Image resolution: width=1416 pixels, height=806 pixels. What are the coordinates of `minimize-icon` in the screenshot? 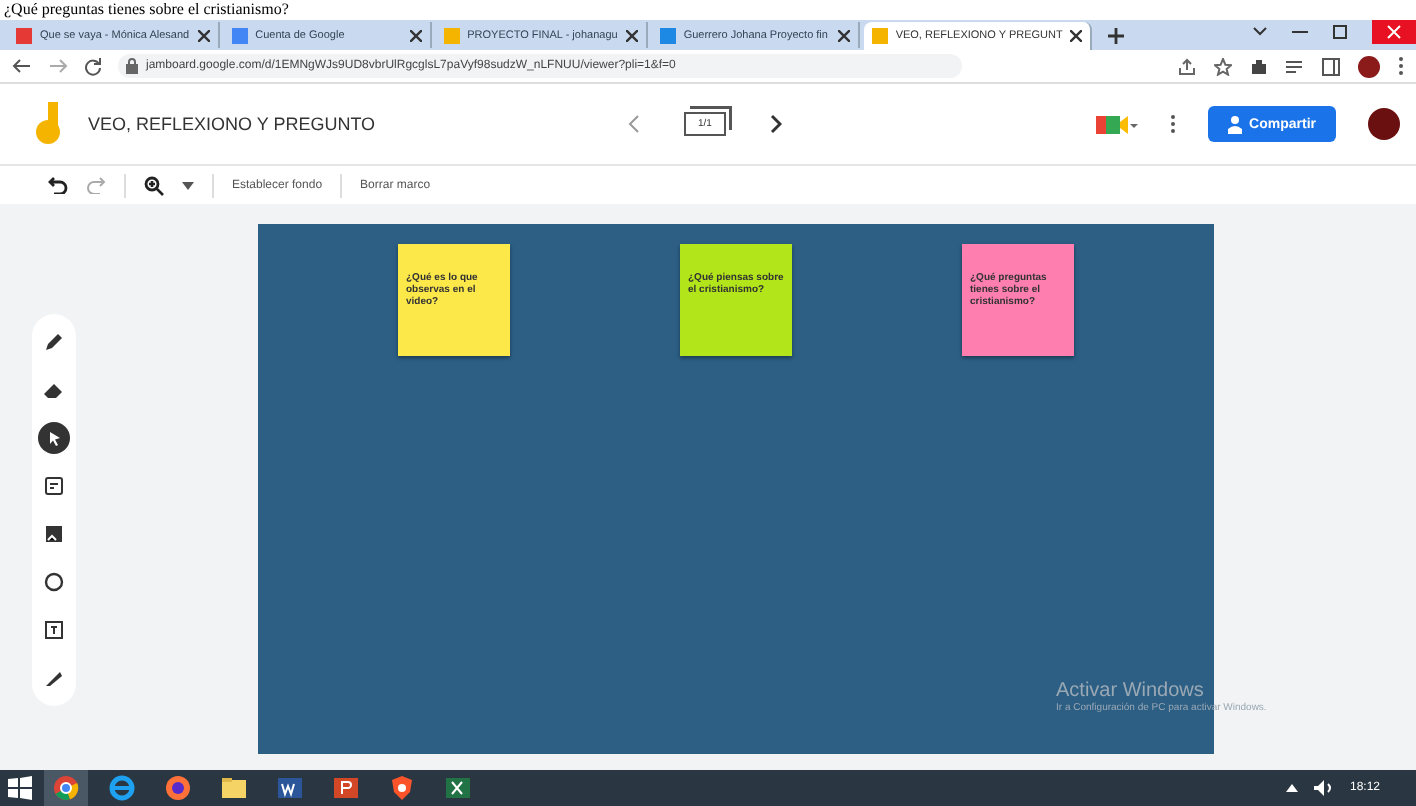 It's located at (1300, 32).